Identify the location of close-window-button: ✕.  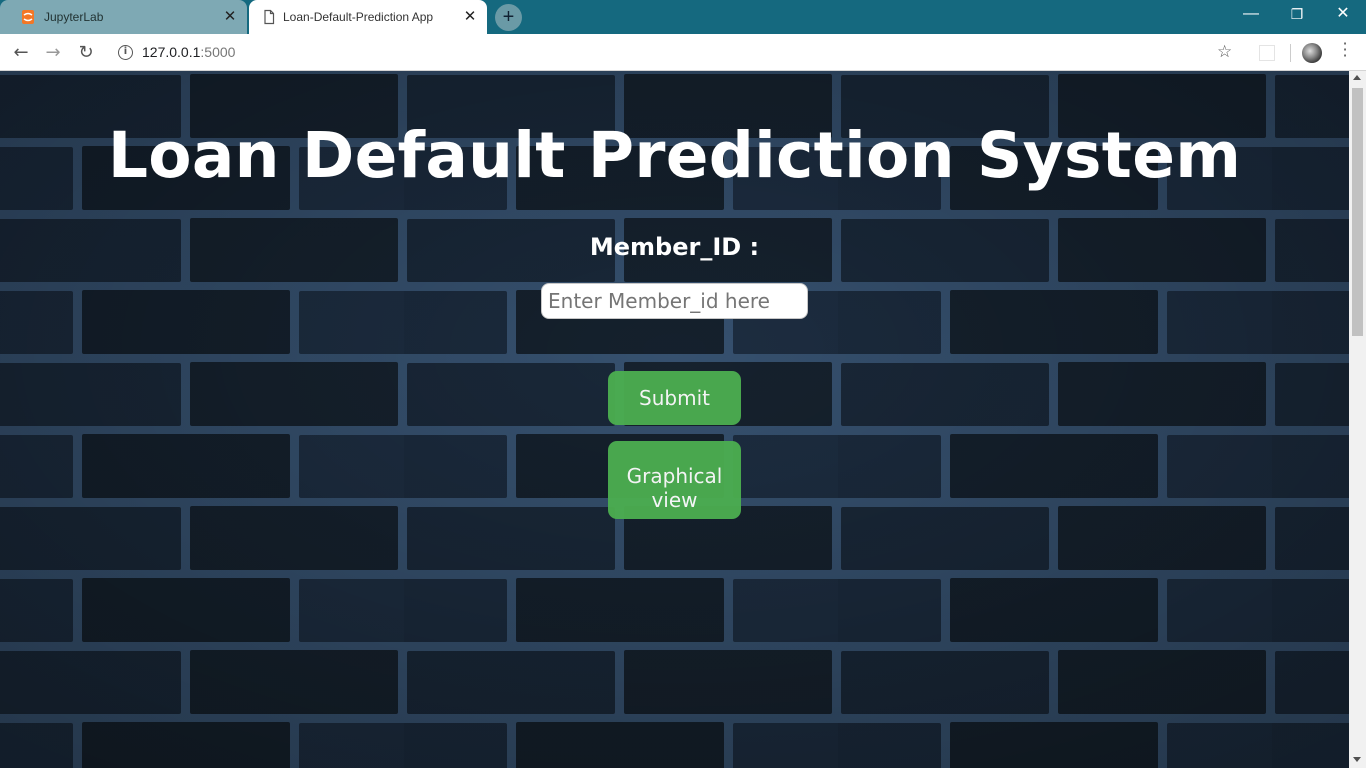
(1343, 15).